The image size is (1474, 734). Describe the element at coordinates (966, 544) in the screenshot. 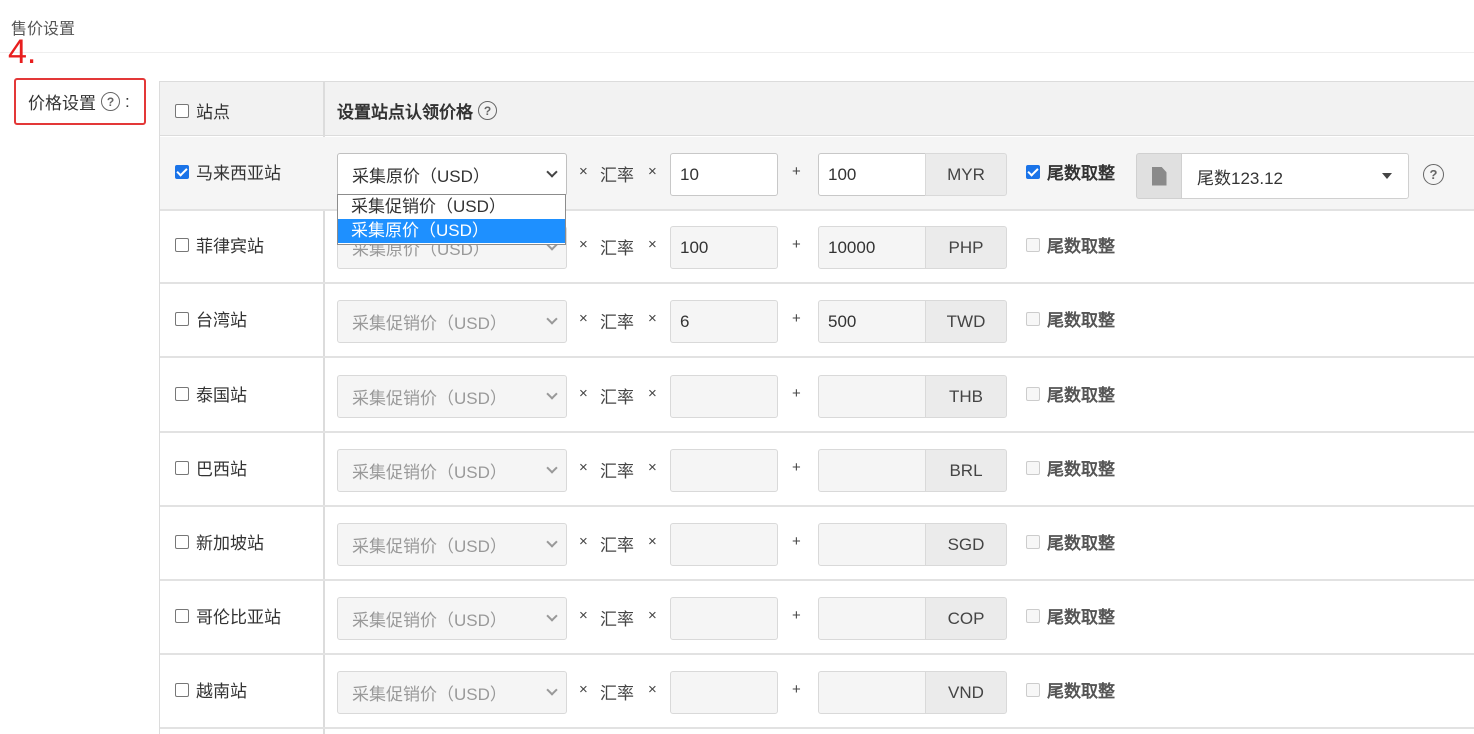

I see `currency-label: SGD` at that location.